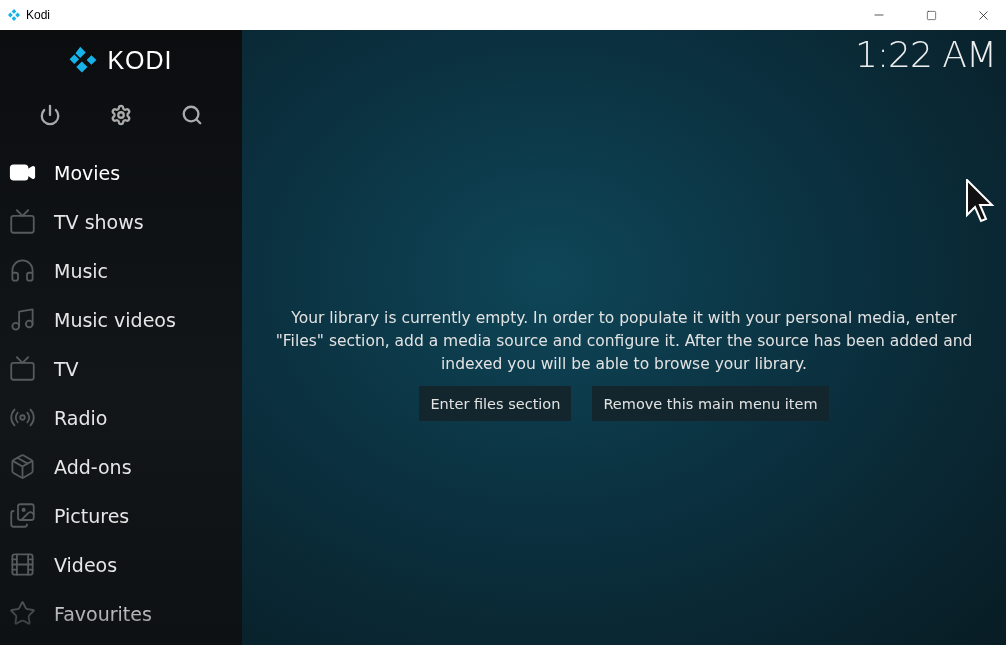 The height and width of the screenshot is (645, 1006). Describe the element at coordinates (121, 466) in the screenshot. I see `menu-item: Add-ons` at that location.